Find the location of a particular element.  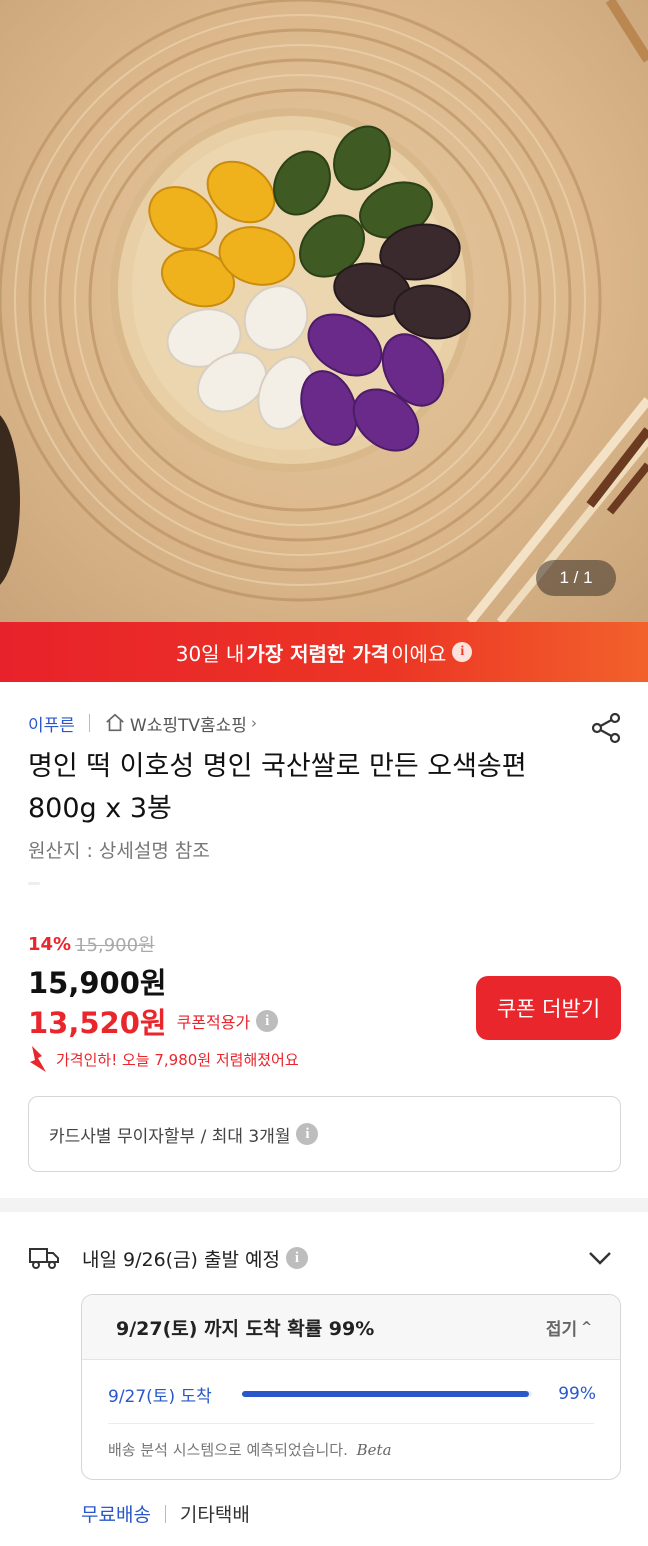

coupon-price-row: 13,520원 쿠폰적용가 i is located at coordinates (153, 1021).